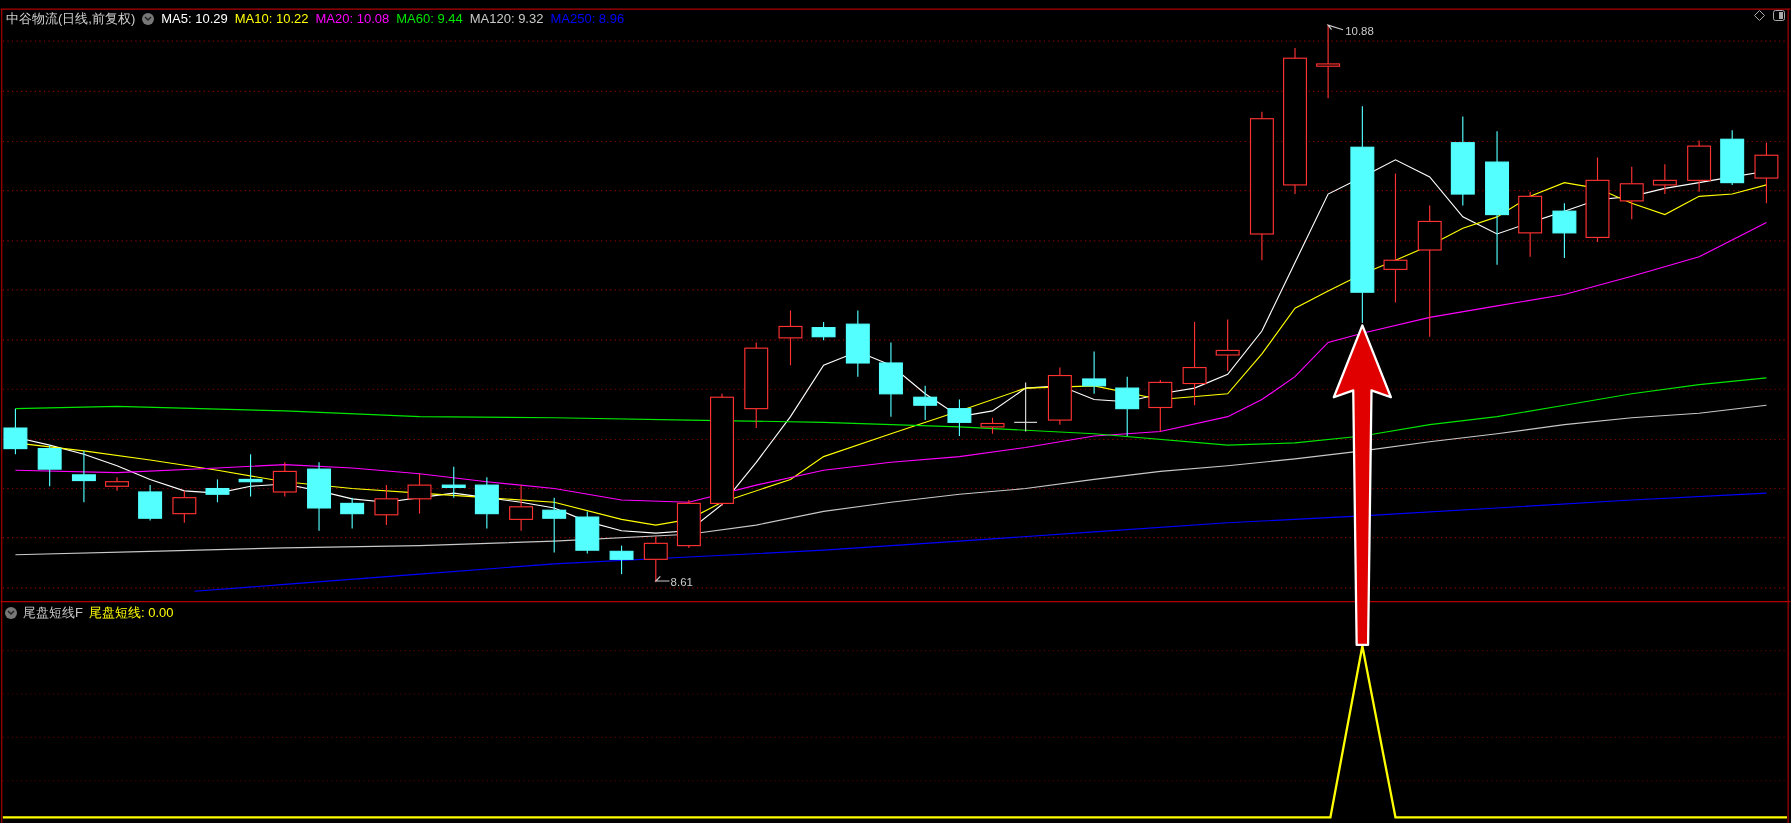 This screenshot has height=823, width=1791. What do you see at coordinates (194, 18) in the screenshot?
I see `moving-average-value: MA5: 10.29` at bounding box center [194, 18].